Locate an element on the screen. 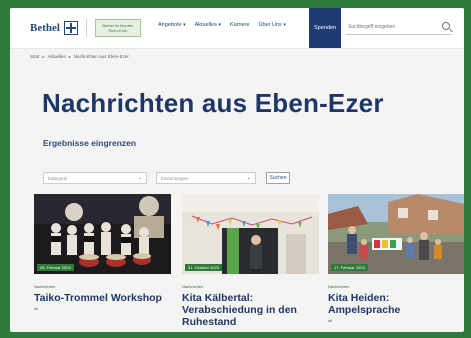 The image size is (471, 338). date-badge: 17. Februar 2023 is located at coordinates (349, 267).